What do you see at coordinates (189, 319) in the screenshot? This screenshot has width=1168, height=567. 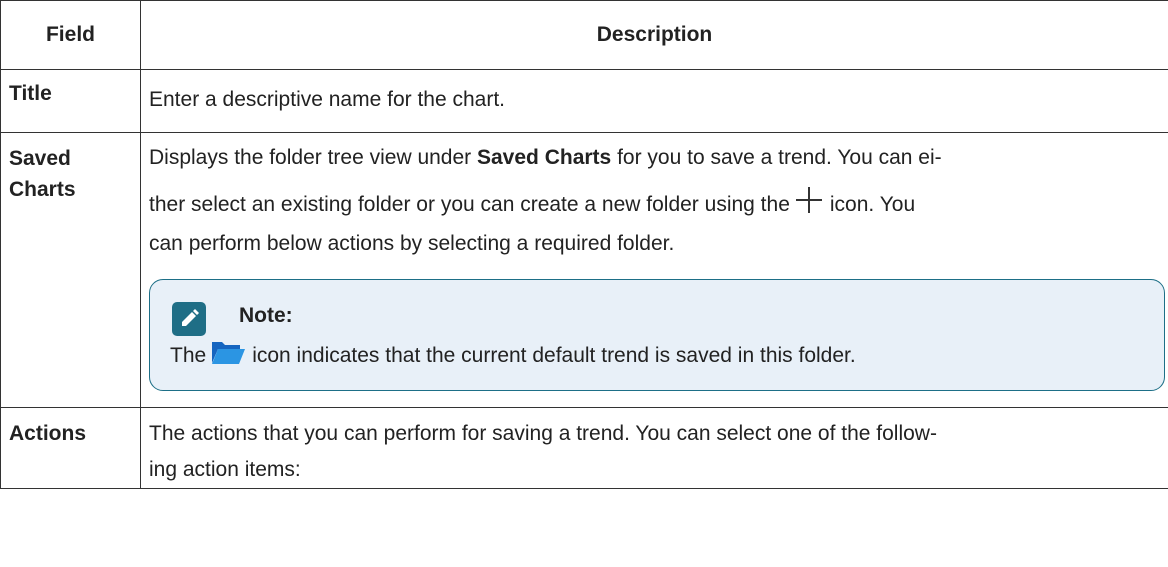 I see `pencil-icon` at bounding box center [189, 319].